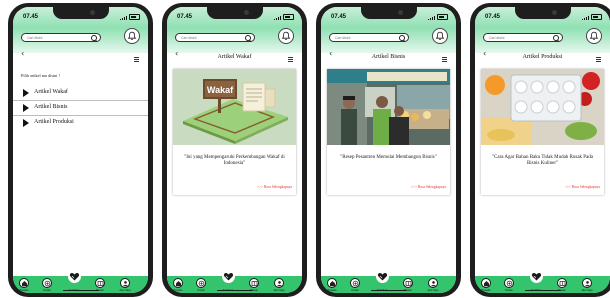 The height and width of the screenshot is (298, 610). I want to click on page-title: Artikel Produksi, so click(542, 57).